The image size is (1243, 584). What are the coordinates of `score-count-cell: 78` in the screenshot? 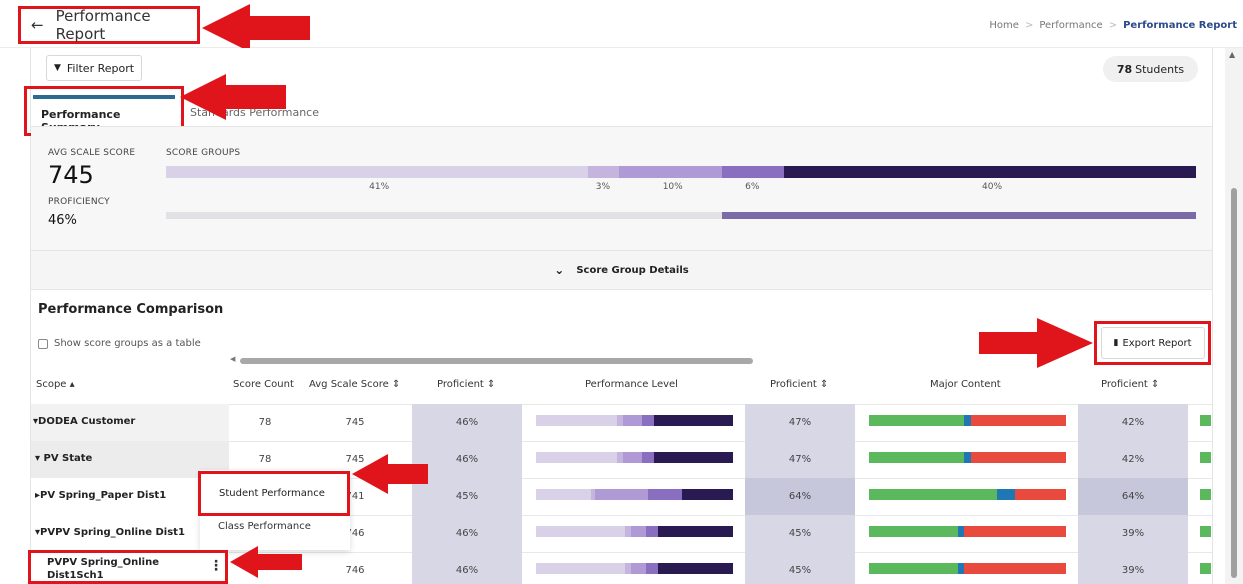 It's located at (265, 422).